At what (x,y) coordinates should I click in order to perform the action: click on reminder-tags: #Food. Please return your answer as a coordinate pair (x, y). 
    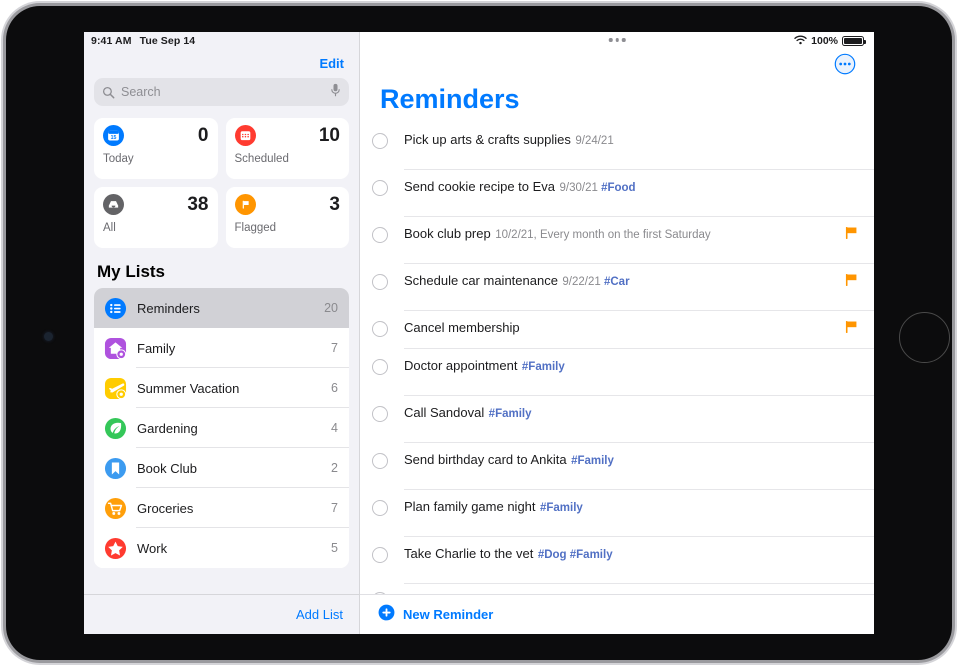
    Looking at the image, I should click on (618, 188).